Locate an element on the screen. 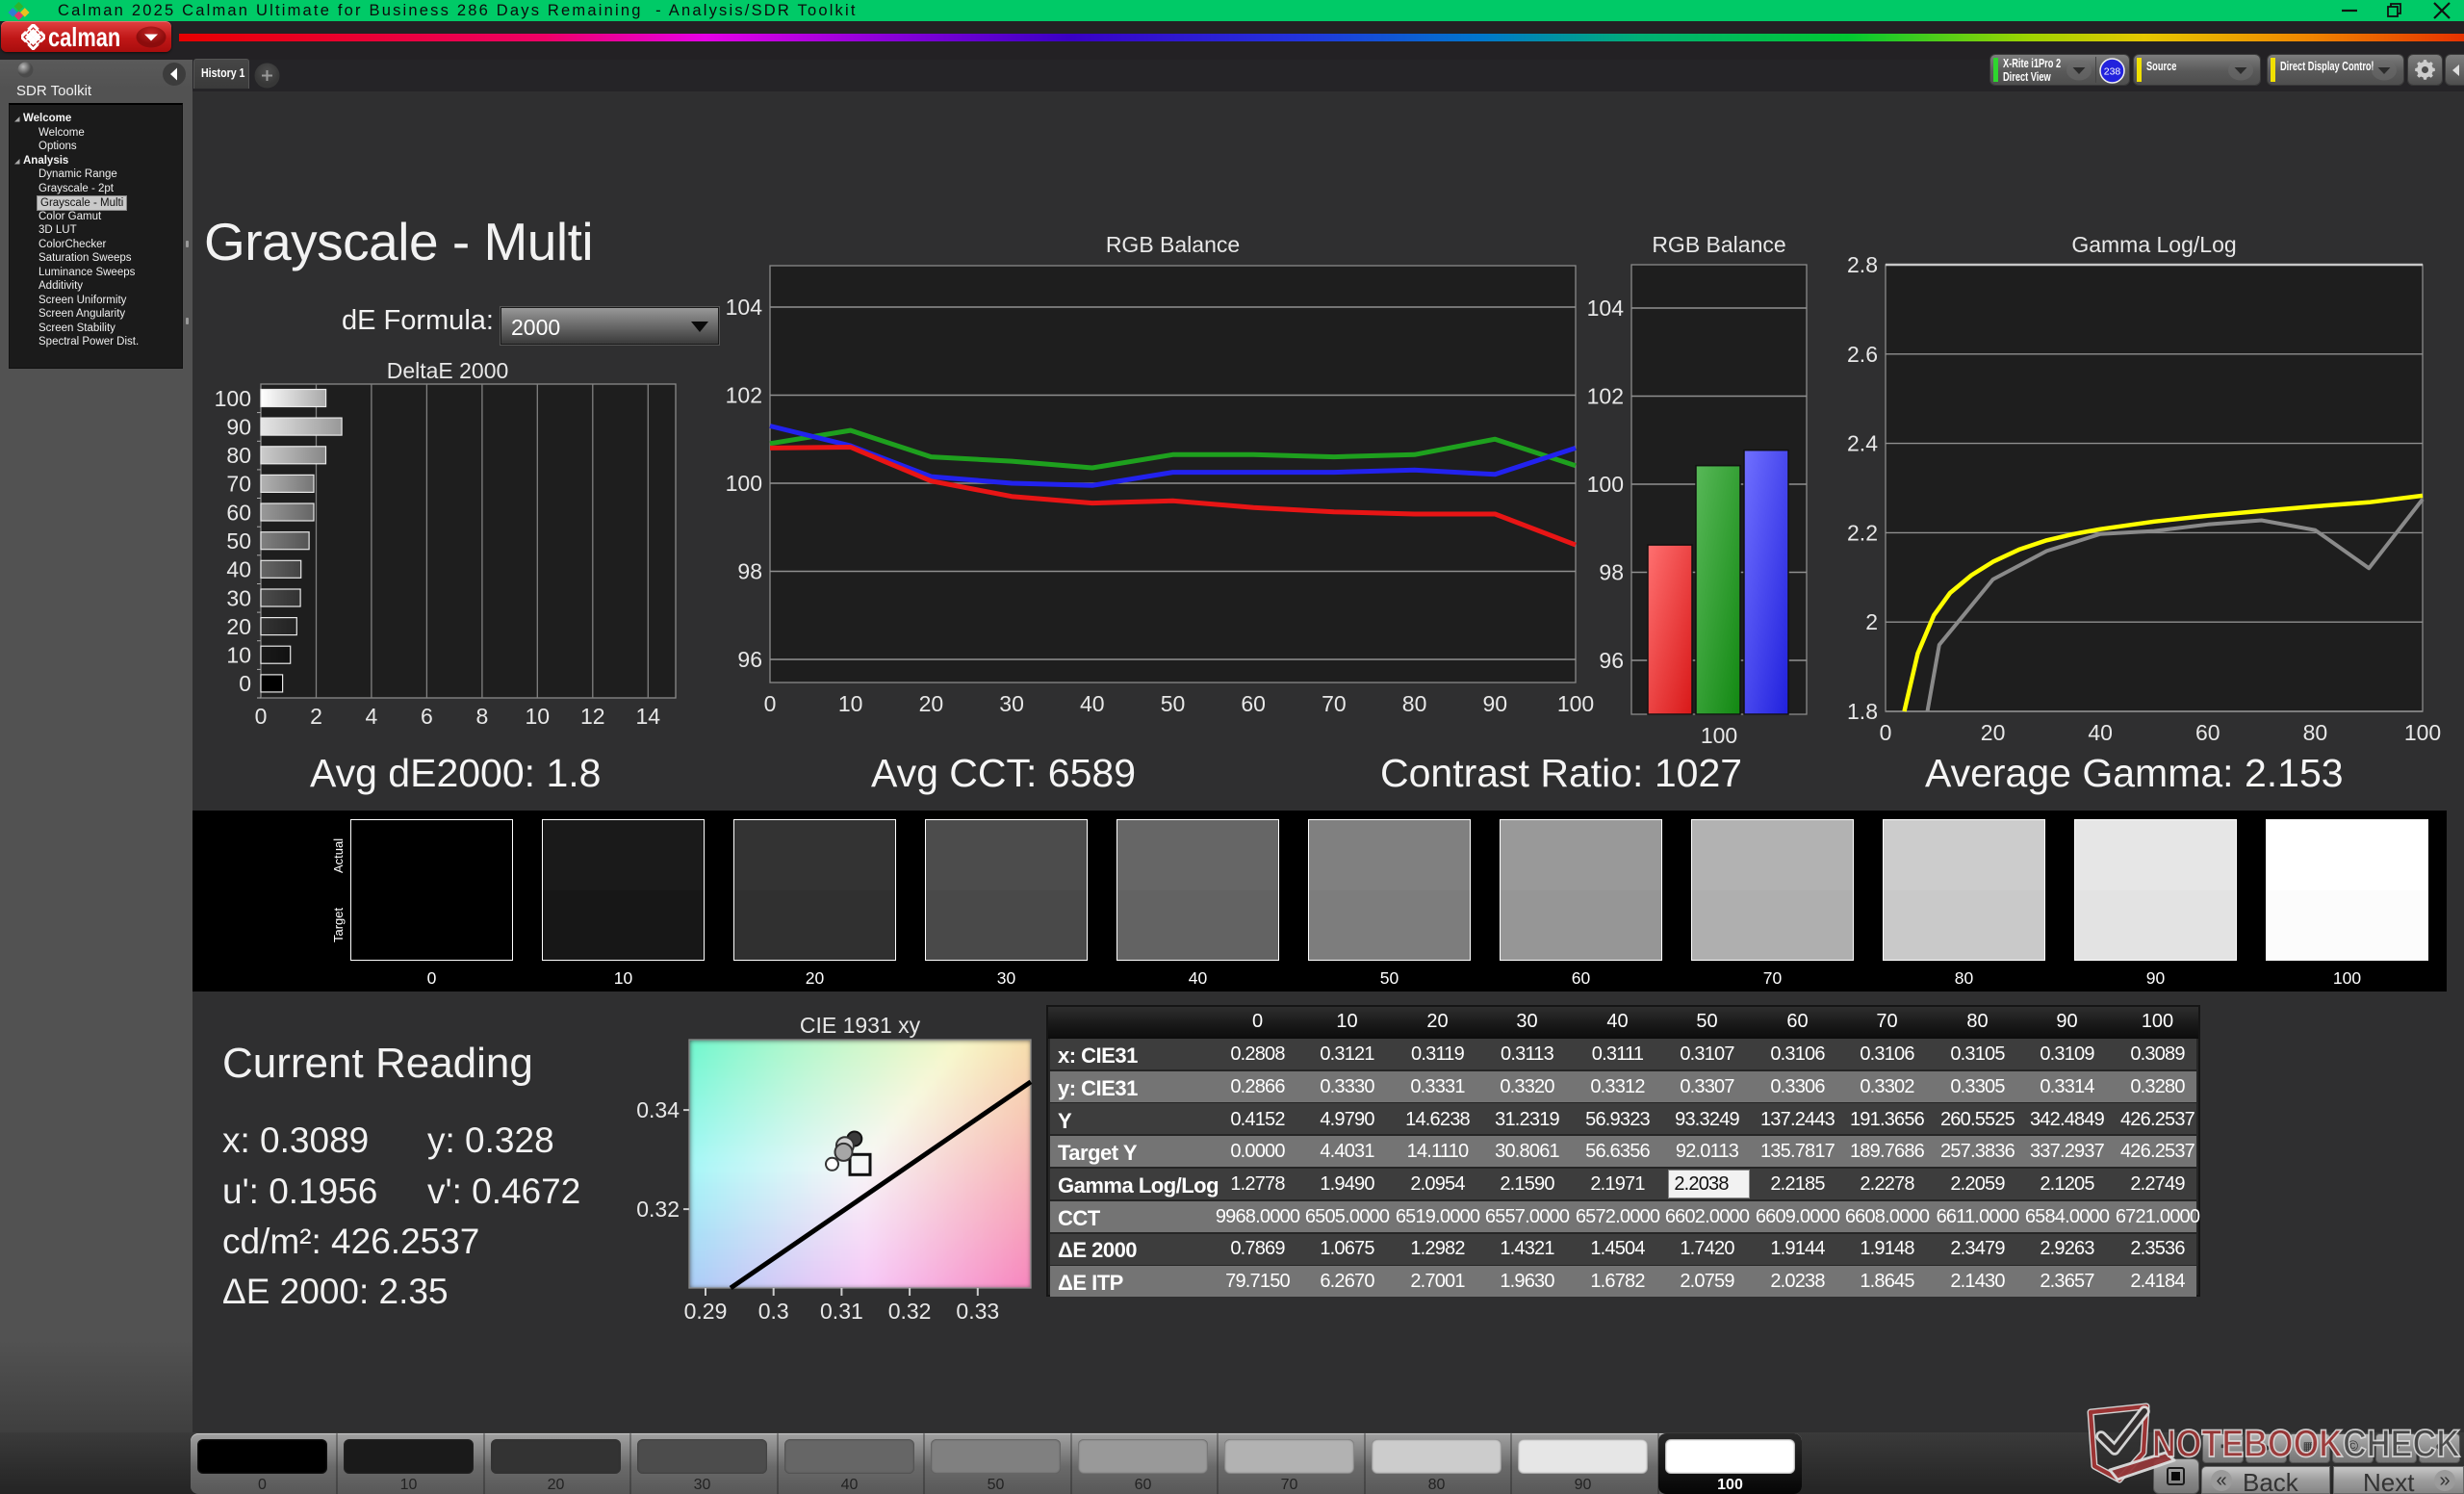 Image resolution: width=2464 pixels, height=1494 pixels. svg-text: 4 is located at coordinates (372, 717).